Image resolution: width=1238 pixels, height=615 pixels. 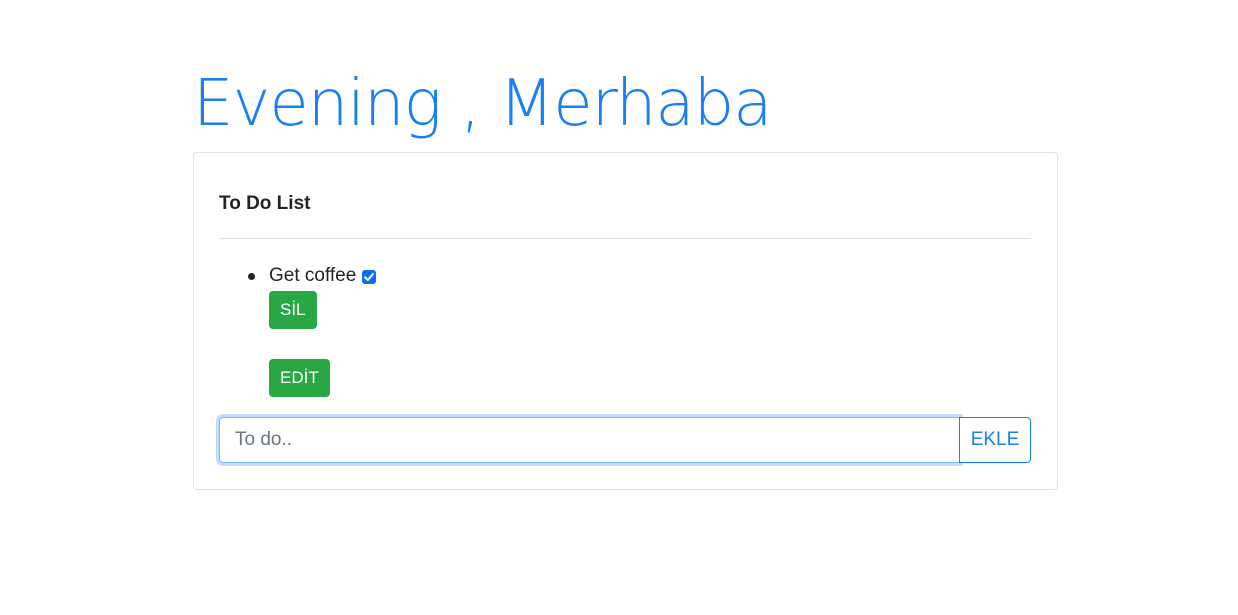 I want to click on todo-input, so click(x=589, y=440).